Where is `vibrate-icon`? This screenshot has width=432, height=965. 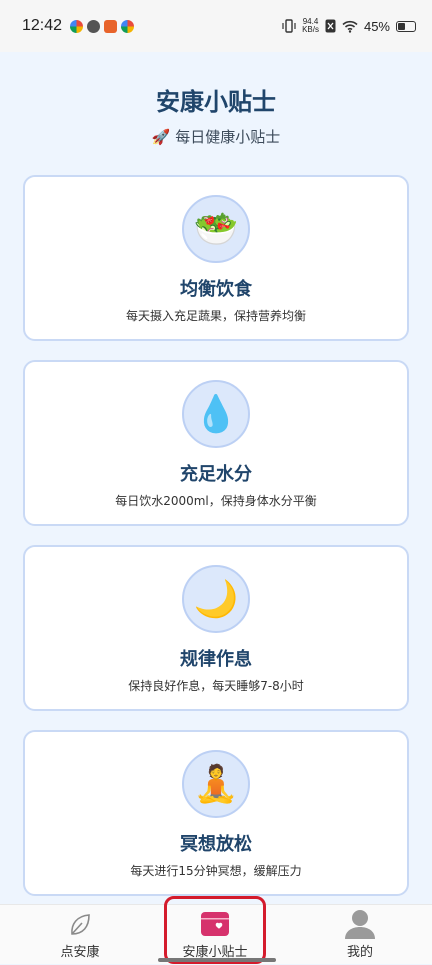
vibrate-icon is located at coordinates (289, 26).